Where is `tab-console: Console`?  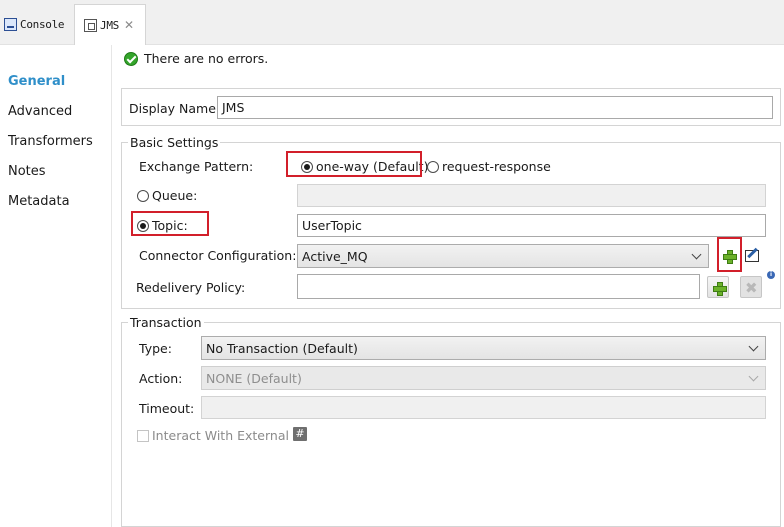 tab-console: Console is located at coordinates (37, 24).